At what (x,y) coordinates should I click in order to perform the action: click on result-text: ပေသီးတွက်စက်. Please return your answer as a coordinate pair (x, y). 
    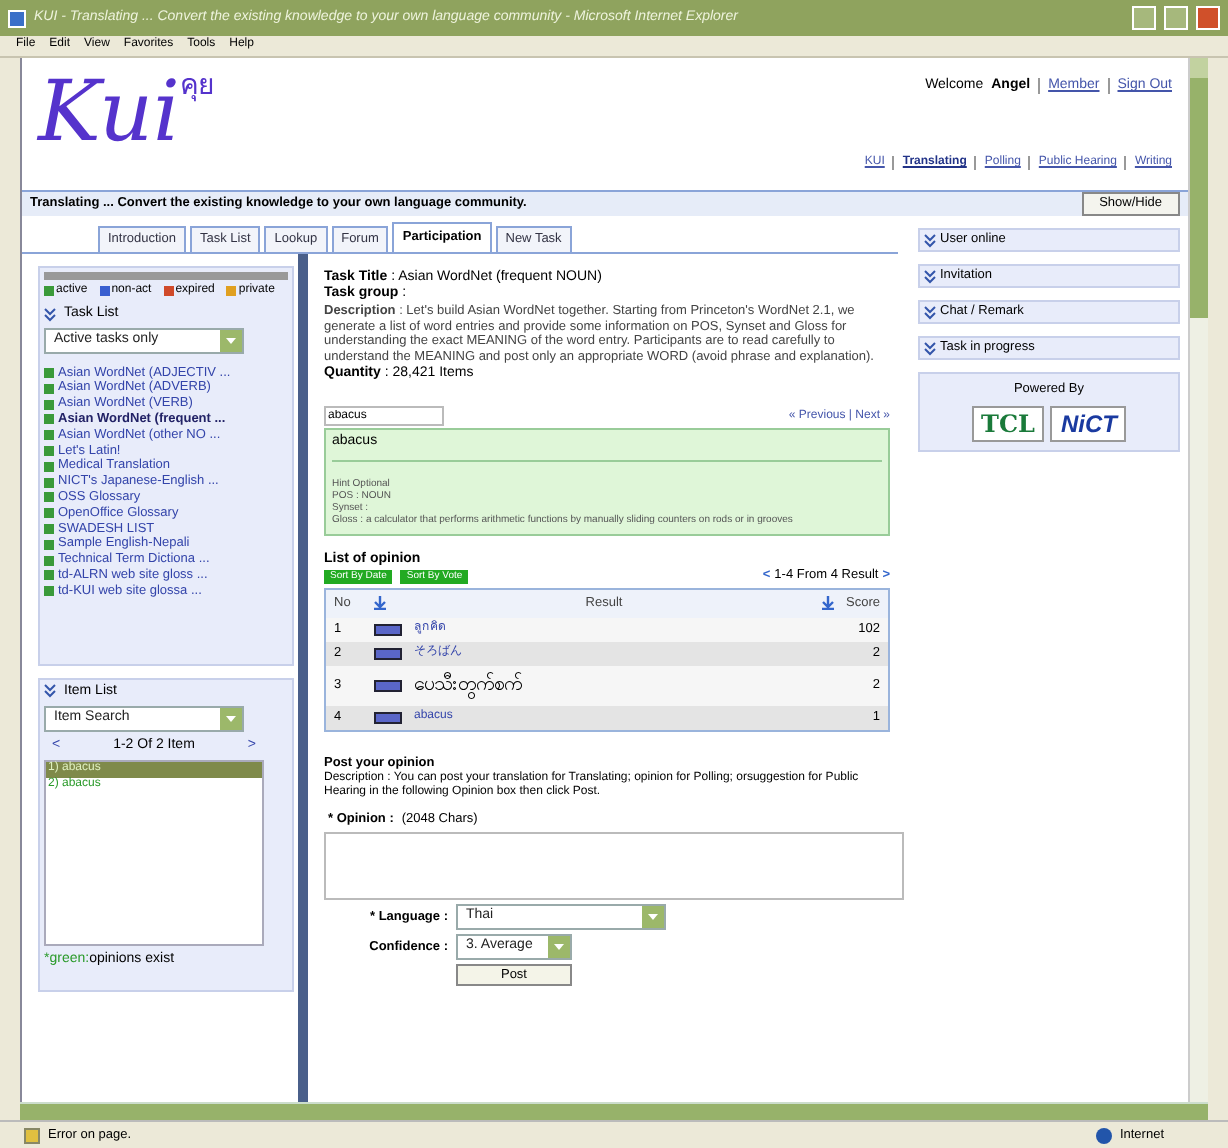
    Looking at the image, I should click on (469, 685).